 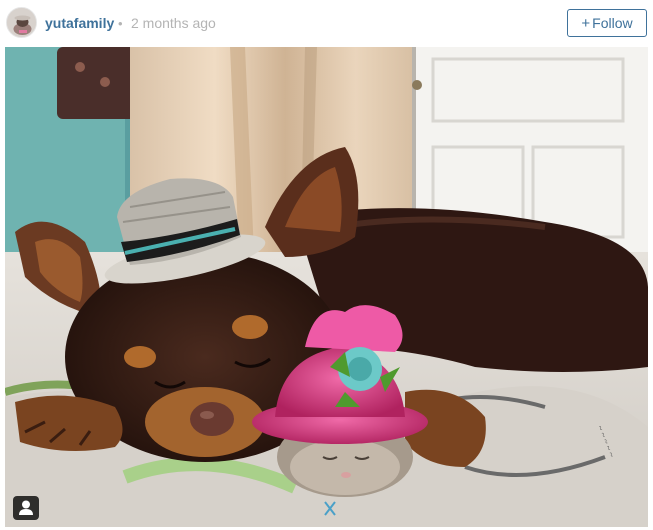 I want to click on follow-button: + Follow, so click(x=607, y=23).